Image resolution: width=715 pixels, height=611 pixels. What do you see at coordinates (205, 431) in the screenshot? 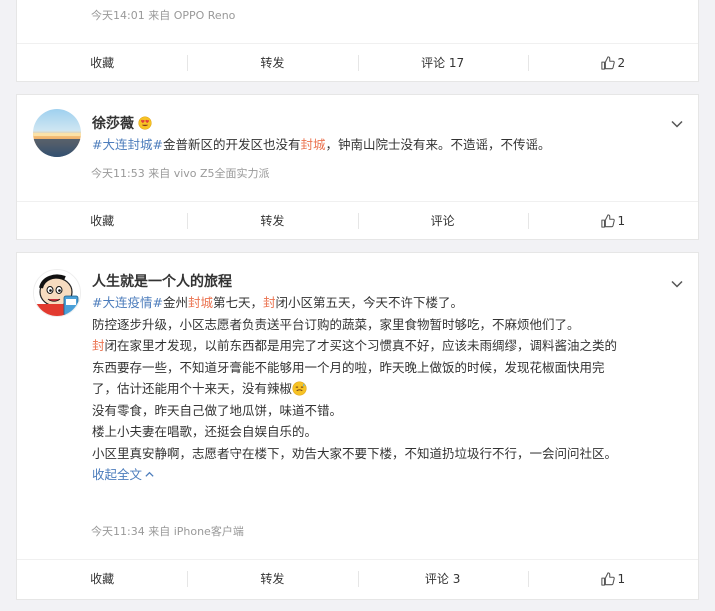
I see `post-text-line: 楼上小夫妻在唱歌，还挺会自娱自乐的。` at bounding box center [205, 431].